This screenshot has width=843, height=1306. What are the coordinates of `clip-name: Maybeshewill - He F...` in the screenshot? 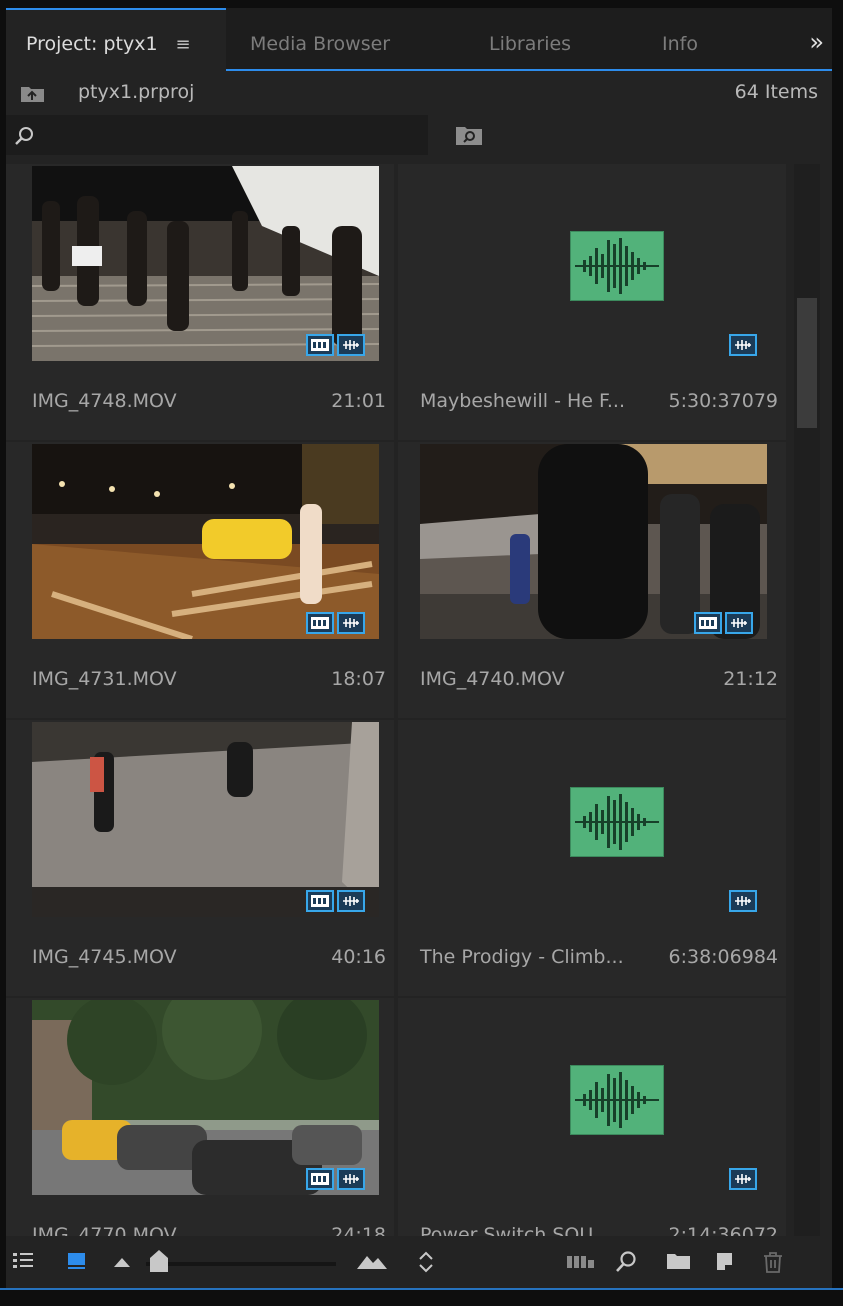 It's located at (522, 401).